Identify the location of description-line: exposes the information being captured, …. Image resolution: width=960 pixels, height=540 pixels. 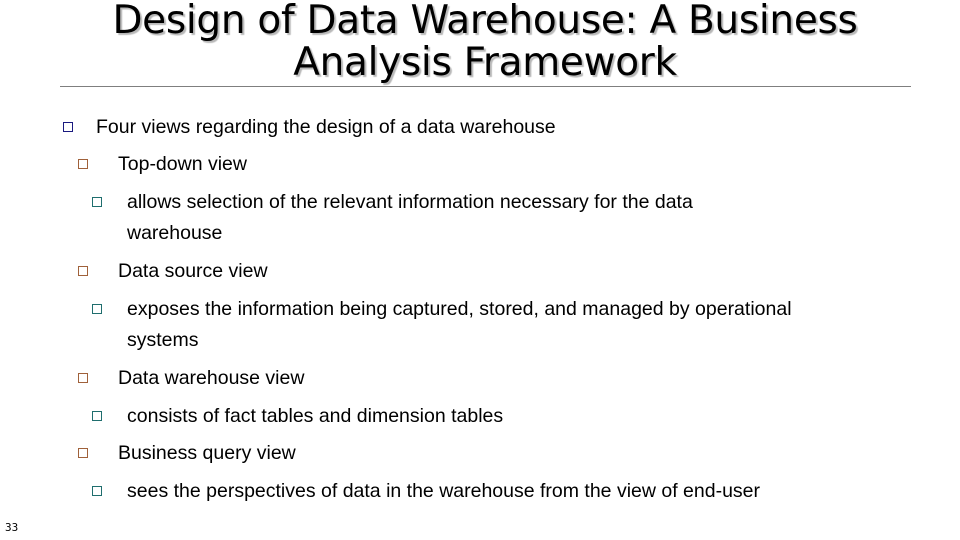
(459, 309).